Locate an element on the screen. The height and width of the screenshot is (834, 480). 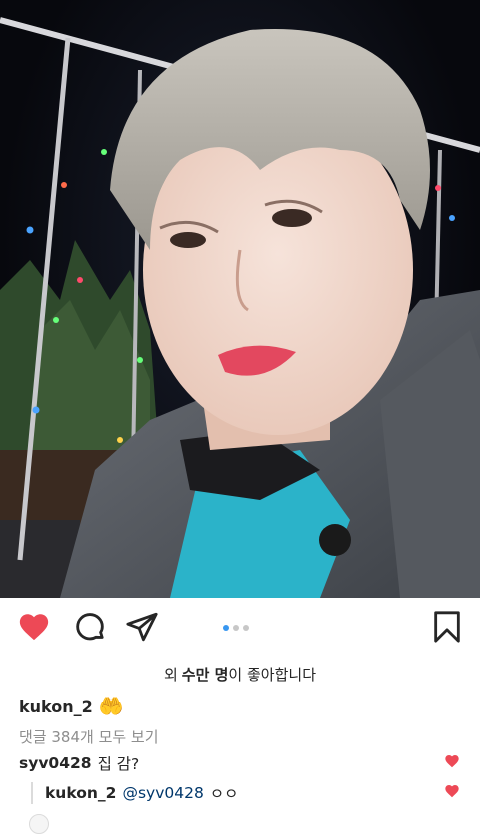
reply-like-heart-icon is located at coordinates (452, 791).